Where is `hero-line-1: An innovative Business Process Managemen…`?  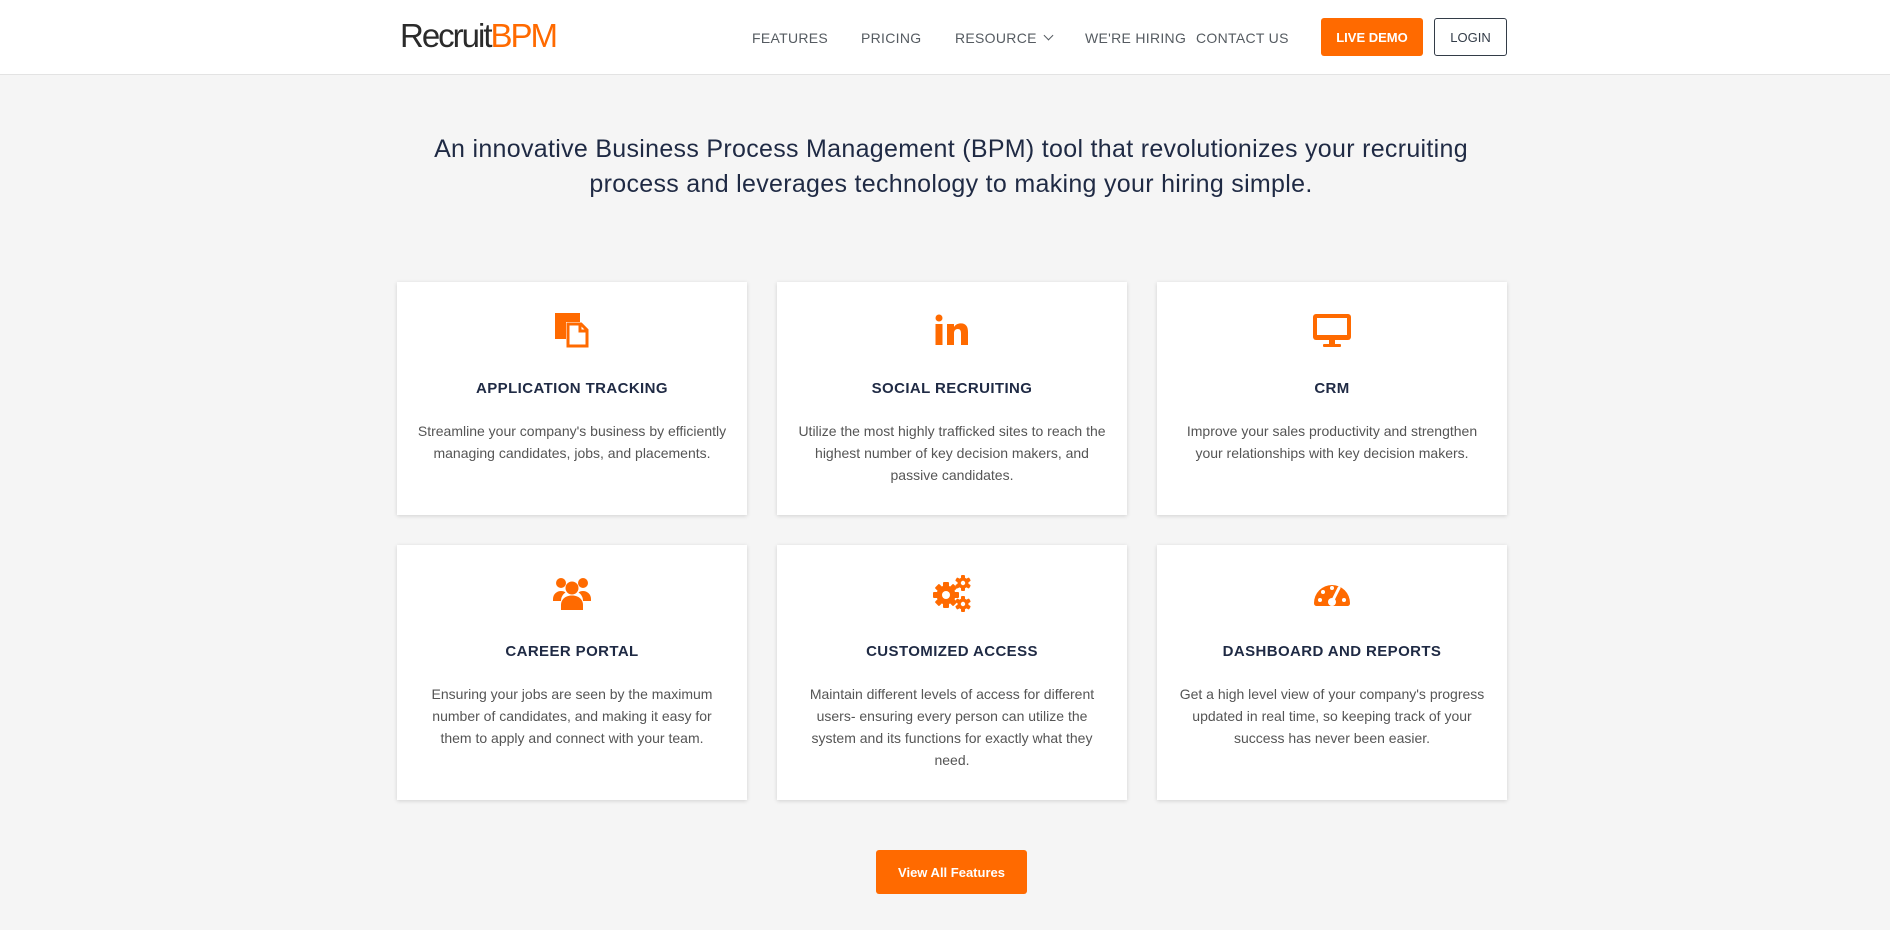 hero-line-1: An innovative Business Process Managemen… is located at coordinates (951, 149).